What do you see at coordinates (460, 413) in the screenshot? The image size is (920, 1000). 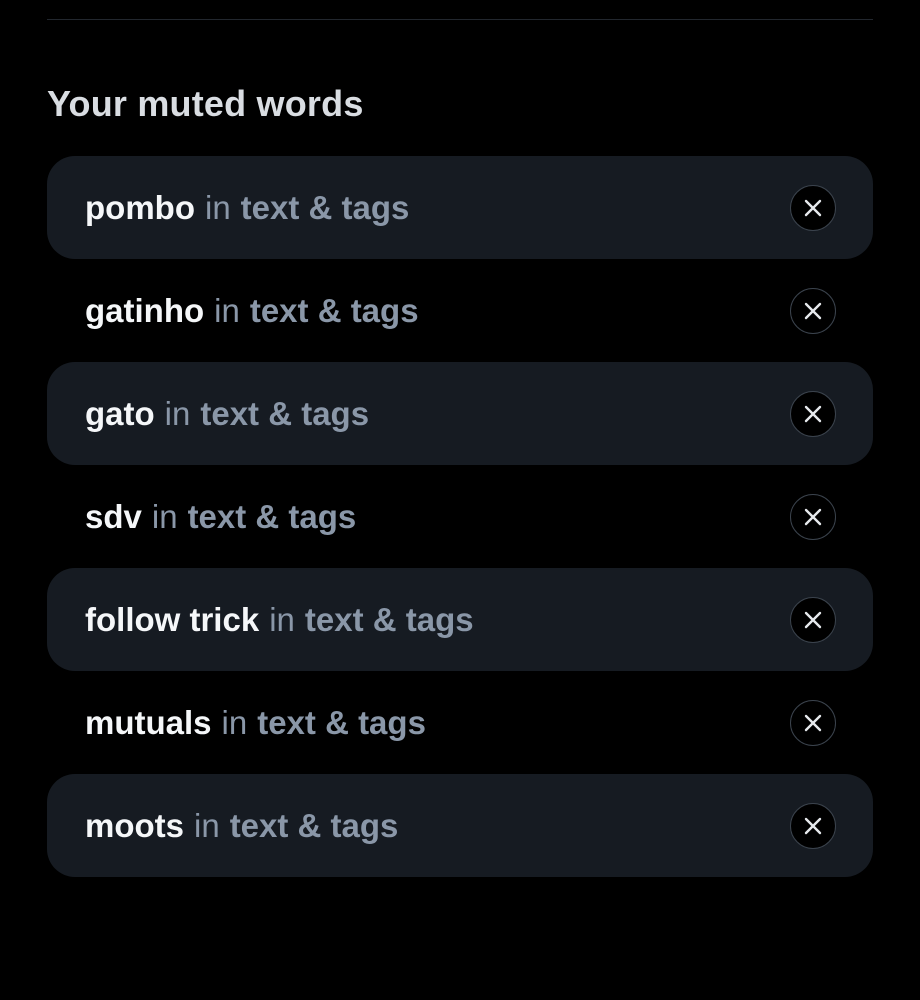 I see `muted-word-row: gato in text & tags` at bounding box center [460, 413].